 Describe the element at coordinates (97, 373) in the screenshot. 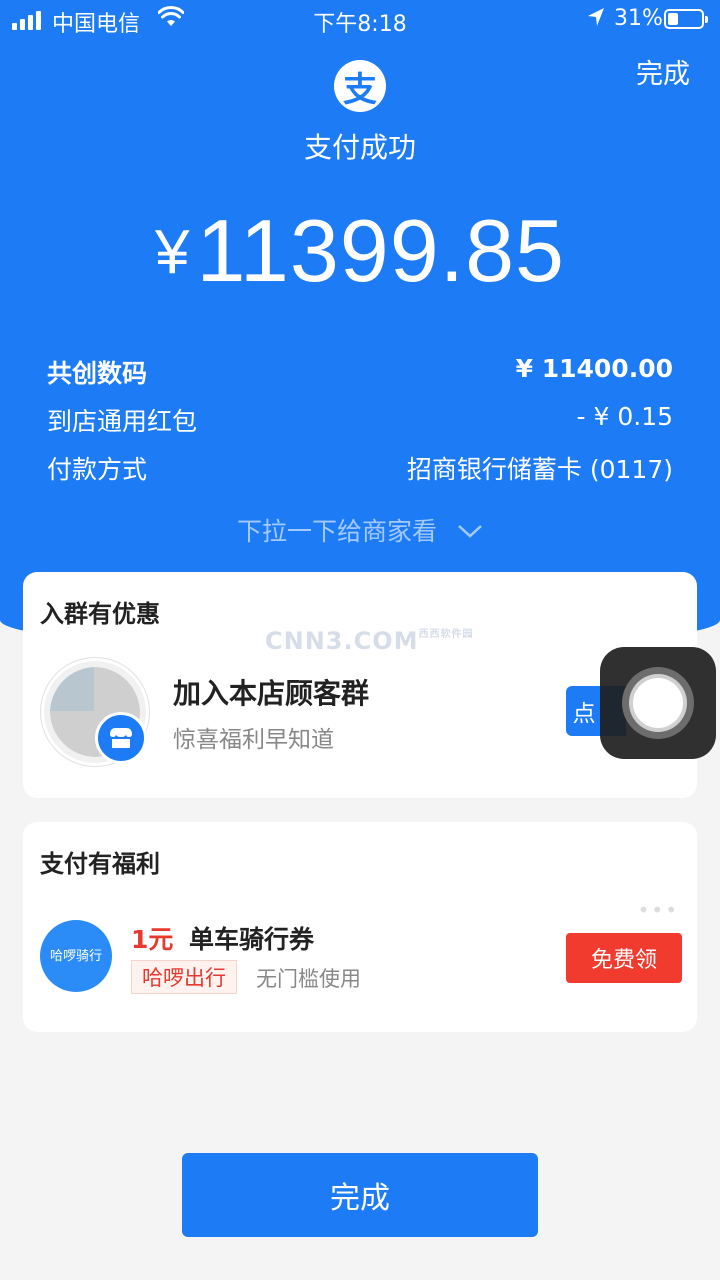

I see `detail-label: 共创数码` at that location.